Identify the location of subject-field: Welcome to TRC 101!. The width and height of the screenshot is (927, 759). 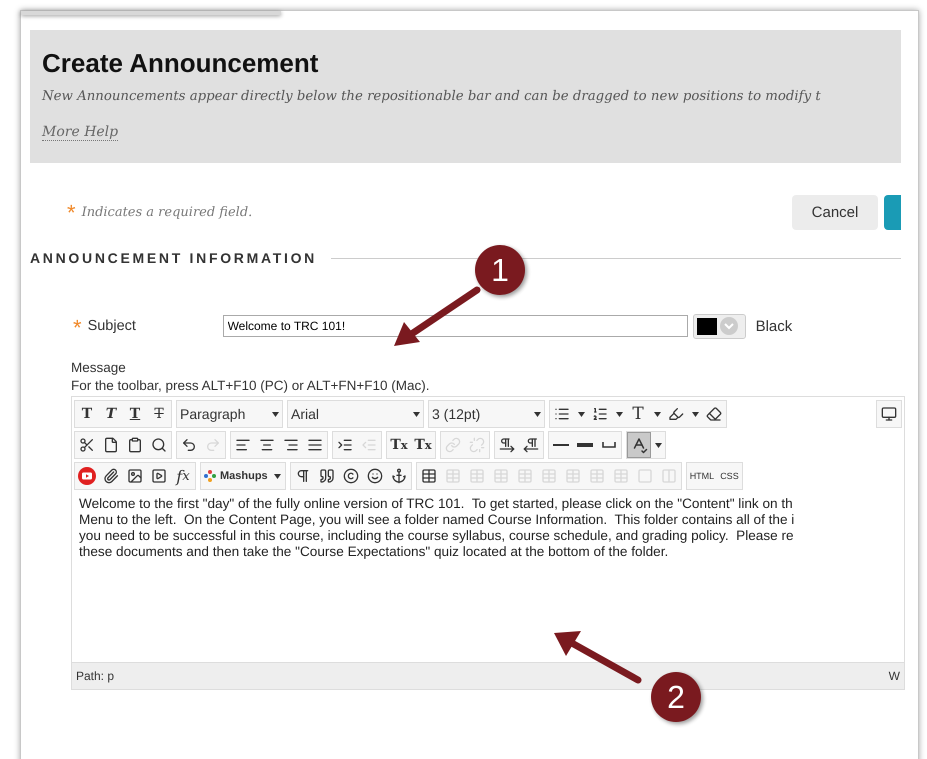
(455, 326).